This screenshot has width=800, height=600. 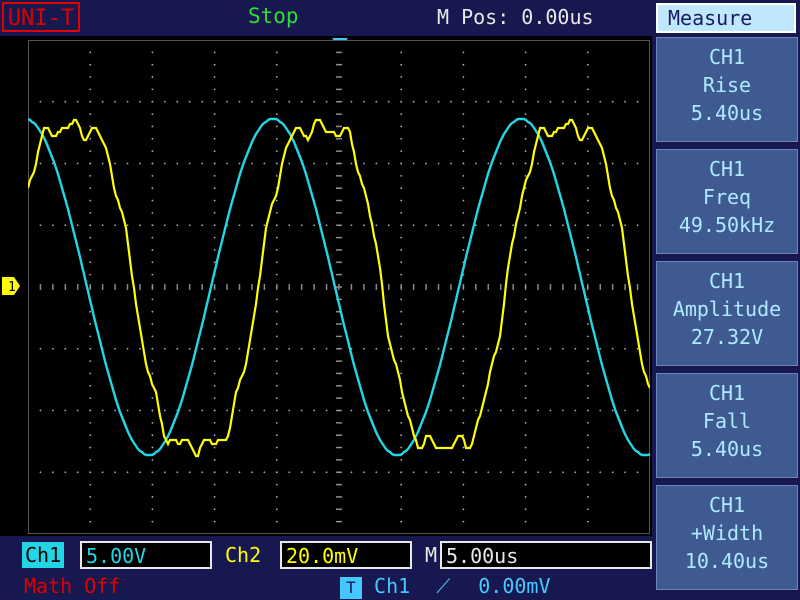 I want to click on brand-logo: UNI-T, so click(x=41, y=17).